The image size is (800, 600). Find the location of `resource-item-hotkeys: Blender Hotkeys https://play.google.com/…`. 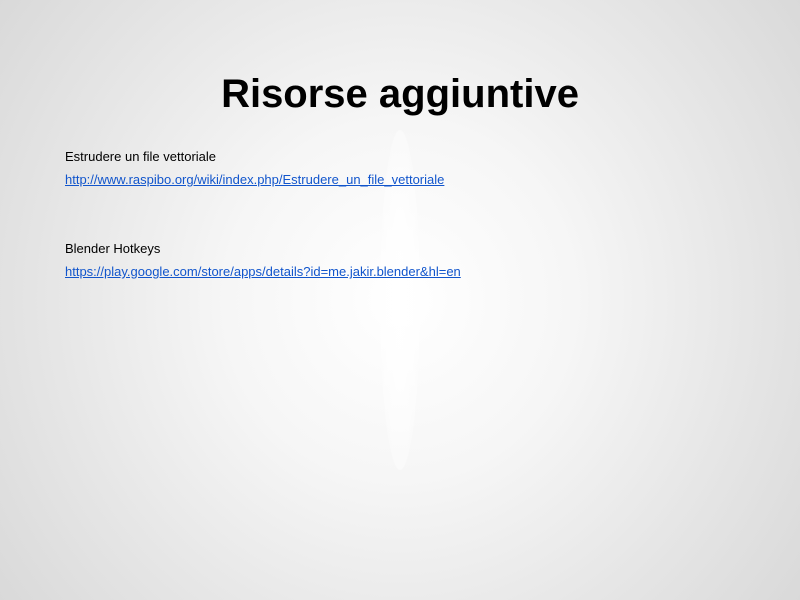

resource-item-hotkeys: Blender Hotkeys https://play.google.com/… is located at coordinates (263, 260).